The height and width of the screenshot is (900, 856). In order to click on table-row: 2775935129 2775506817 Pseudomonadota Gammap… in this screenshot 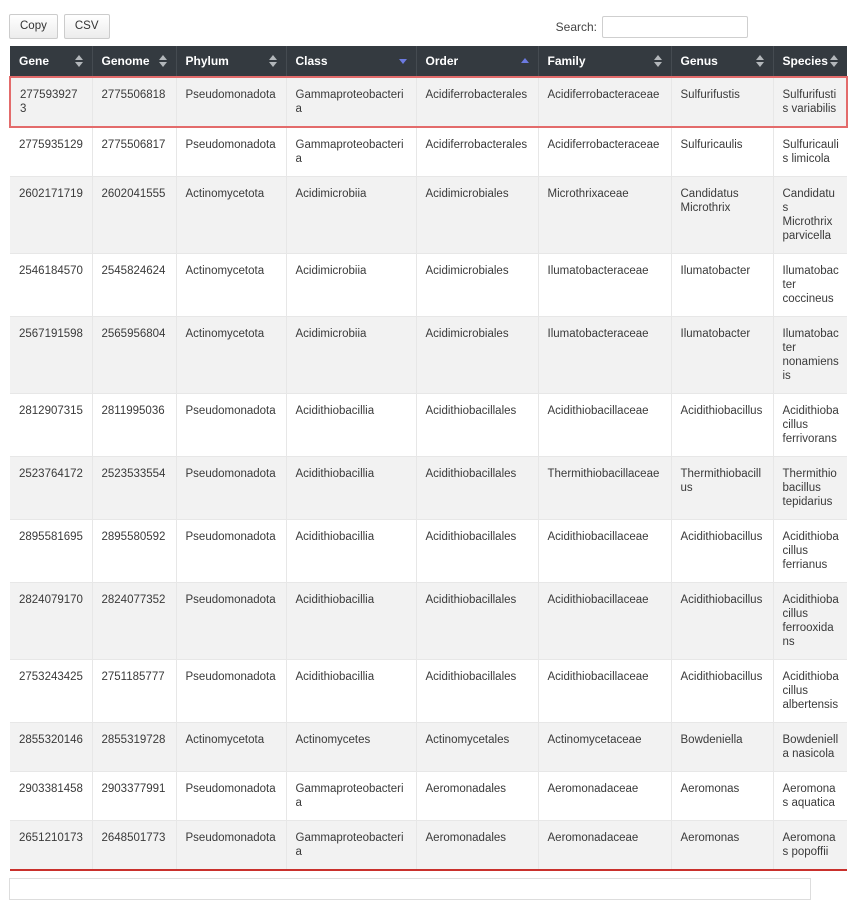, I will do `click(428, 152)`.